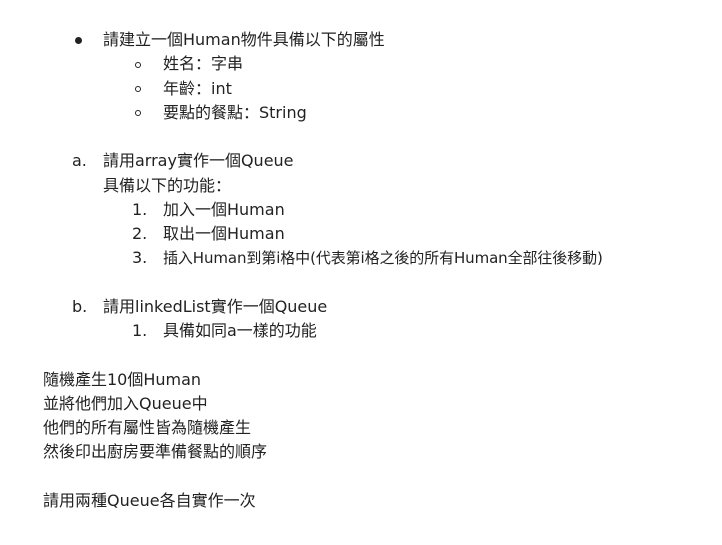 The image size is (722, 545). I want to click on functions-intro: 具備以下的功能：, so click(167, 185).